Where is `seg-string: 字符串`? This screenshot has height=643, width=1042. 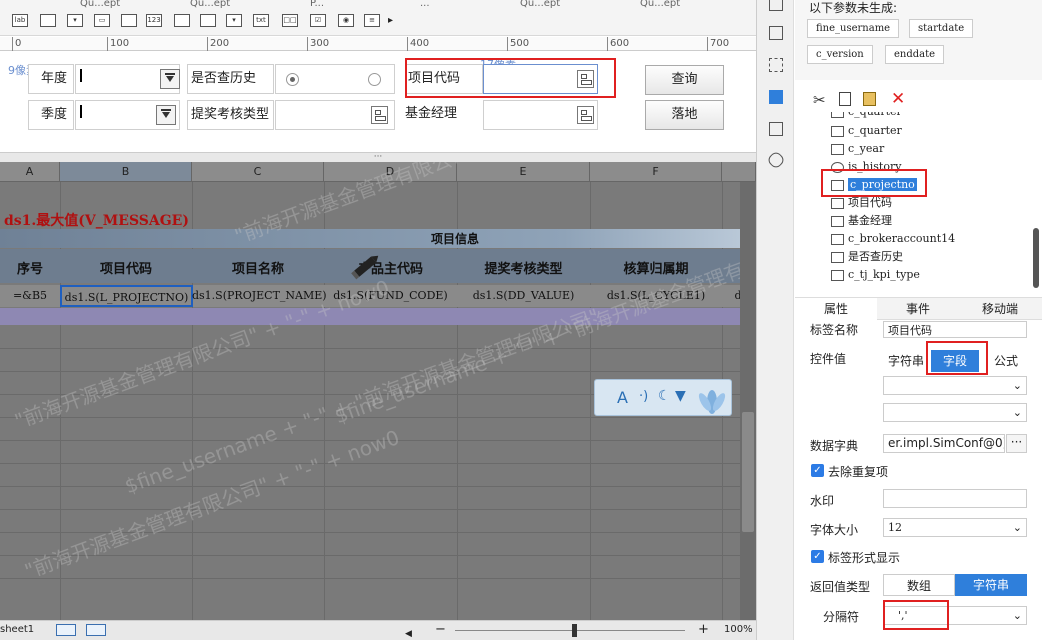
seg-string: 字符串 is located at coordinates (906, 361).